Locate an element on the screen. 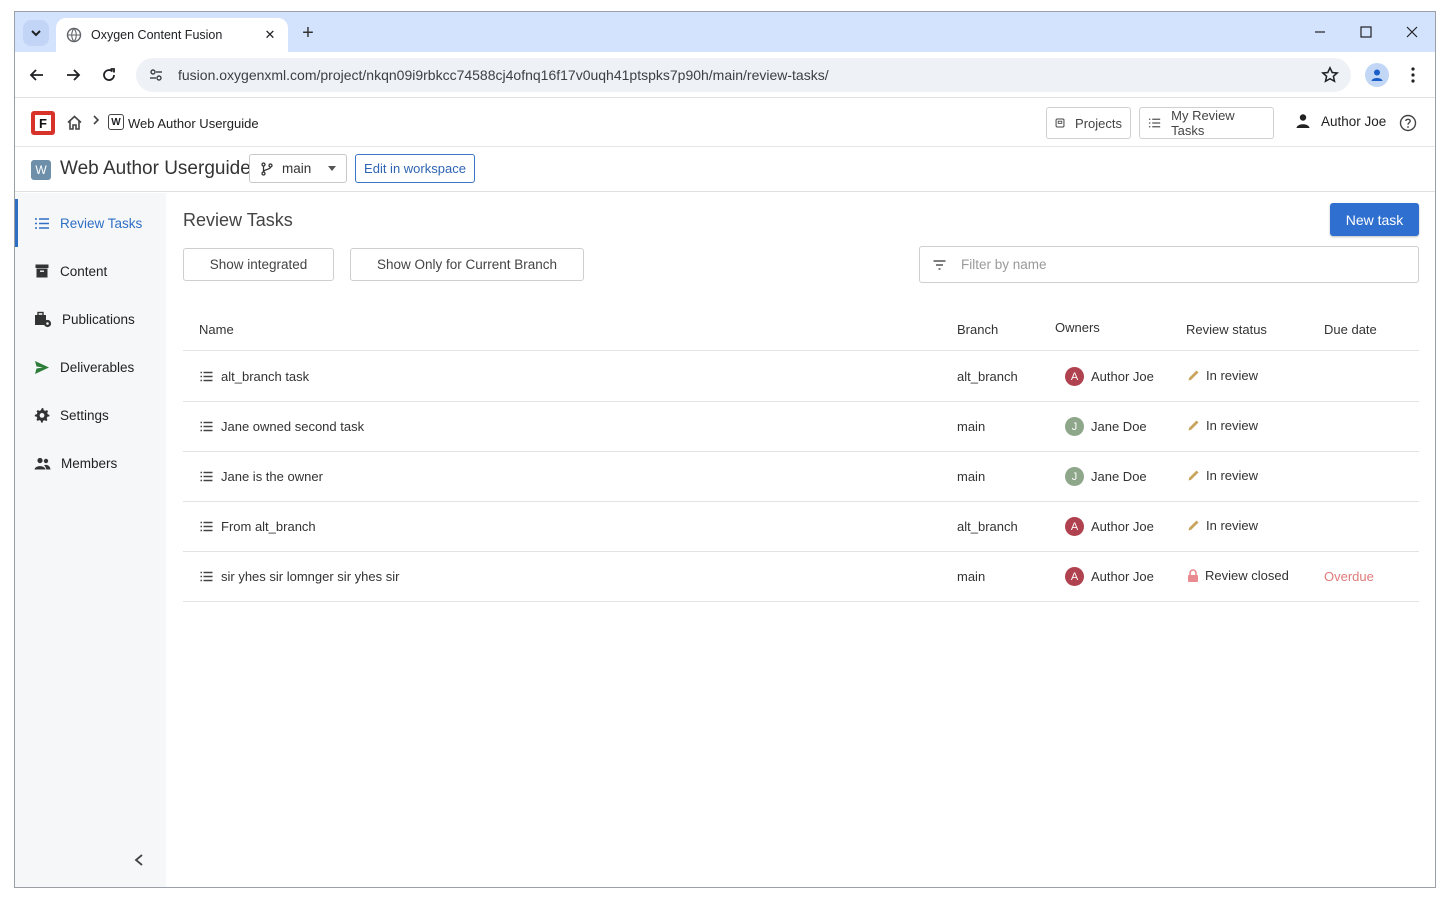  column-review-status: Review status is located at coordinates (1226, 329).